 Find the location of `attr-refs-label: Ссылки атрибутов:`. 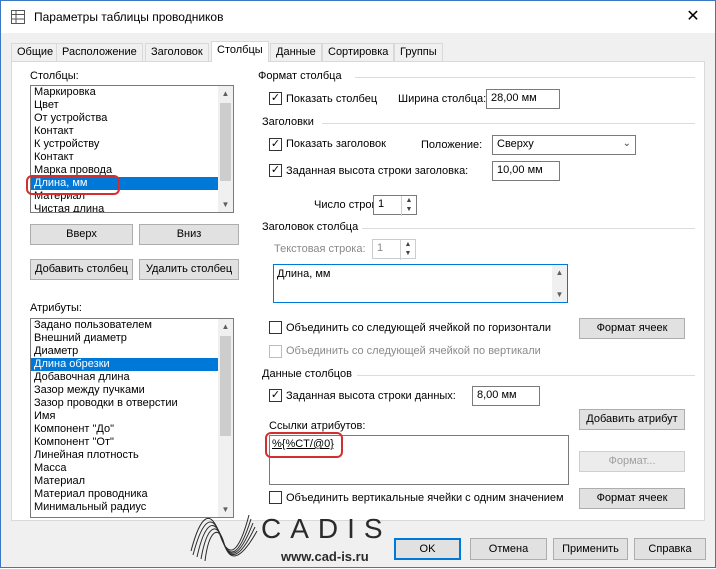

attr-refs-label: Ссылки атрибутов: is located at coordinates (317, 426).